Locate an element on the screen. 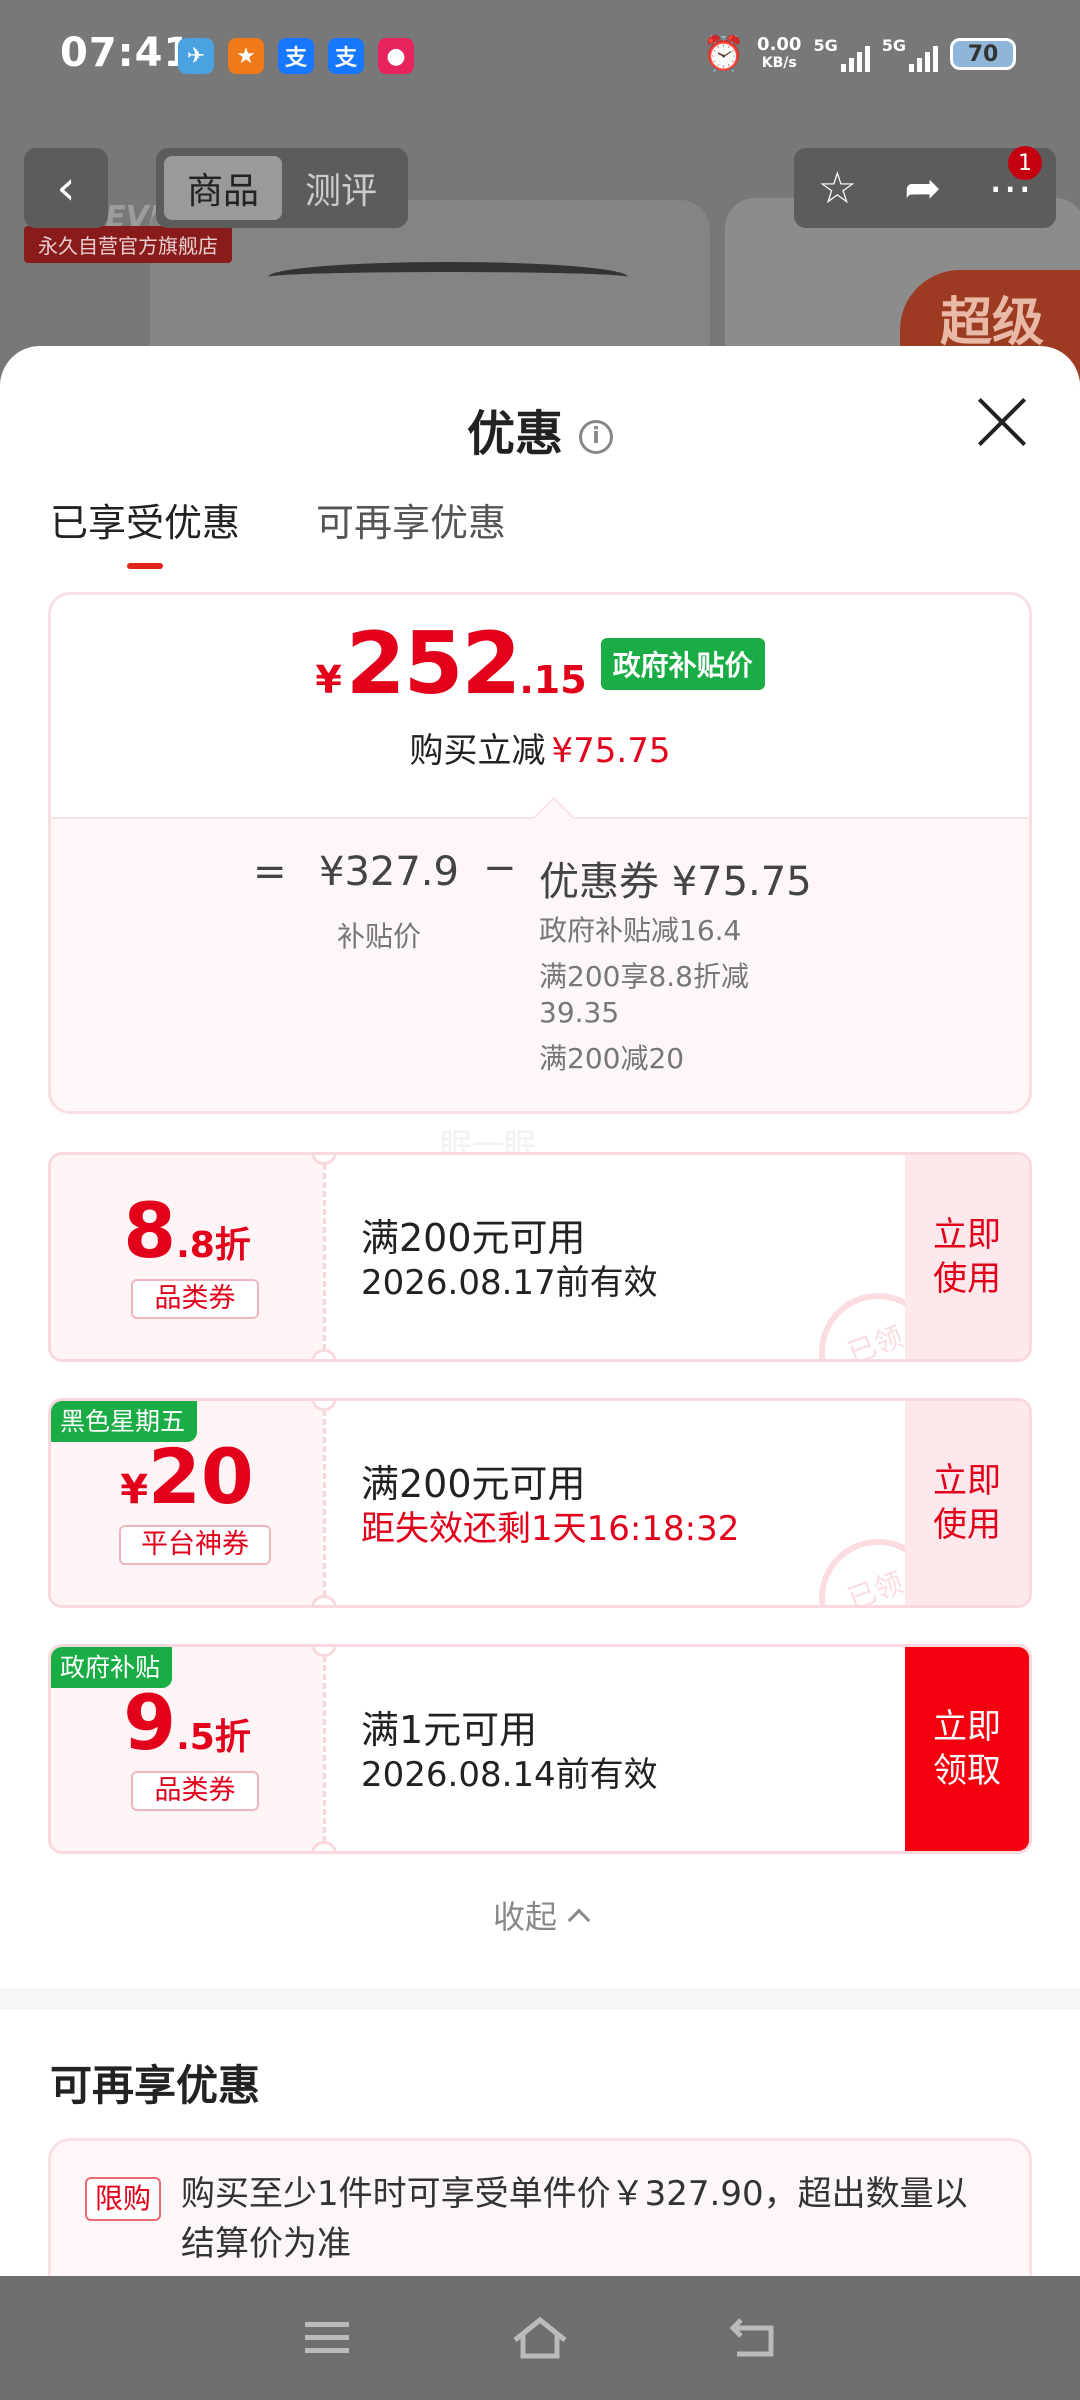 This screenshot has width=1080, height=2400. favorite-star-icon: ☆ is located at coordinates (837, 188).